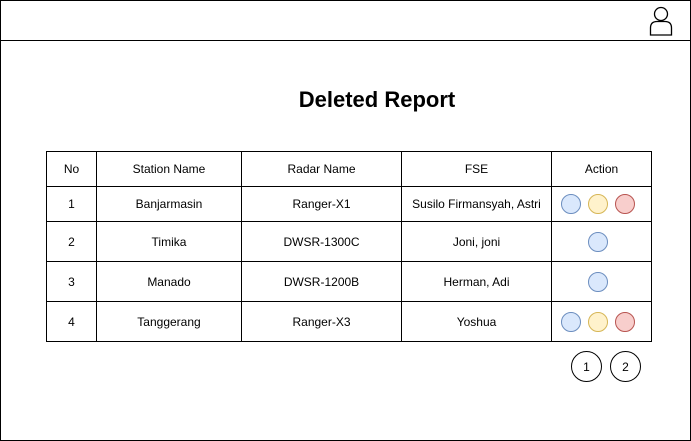  I want to click on pagination-page-1: 1, so click(586, 366).